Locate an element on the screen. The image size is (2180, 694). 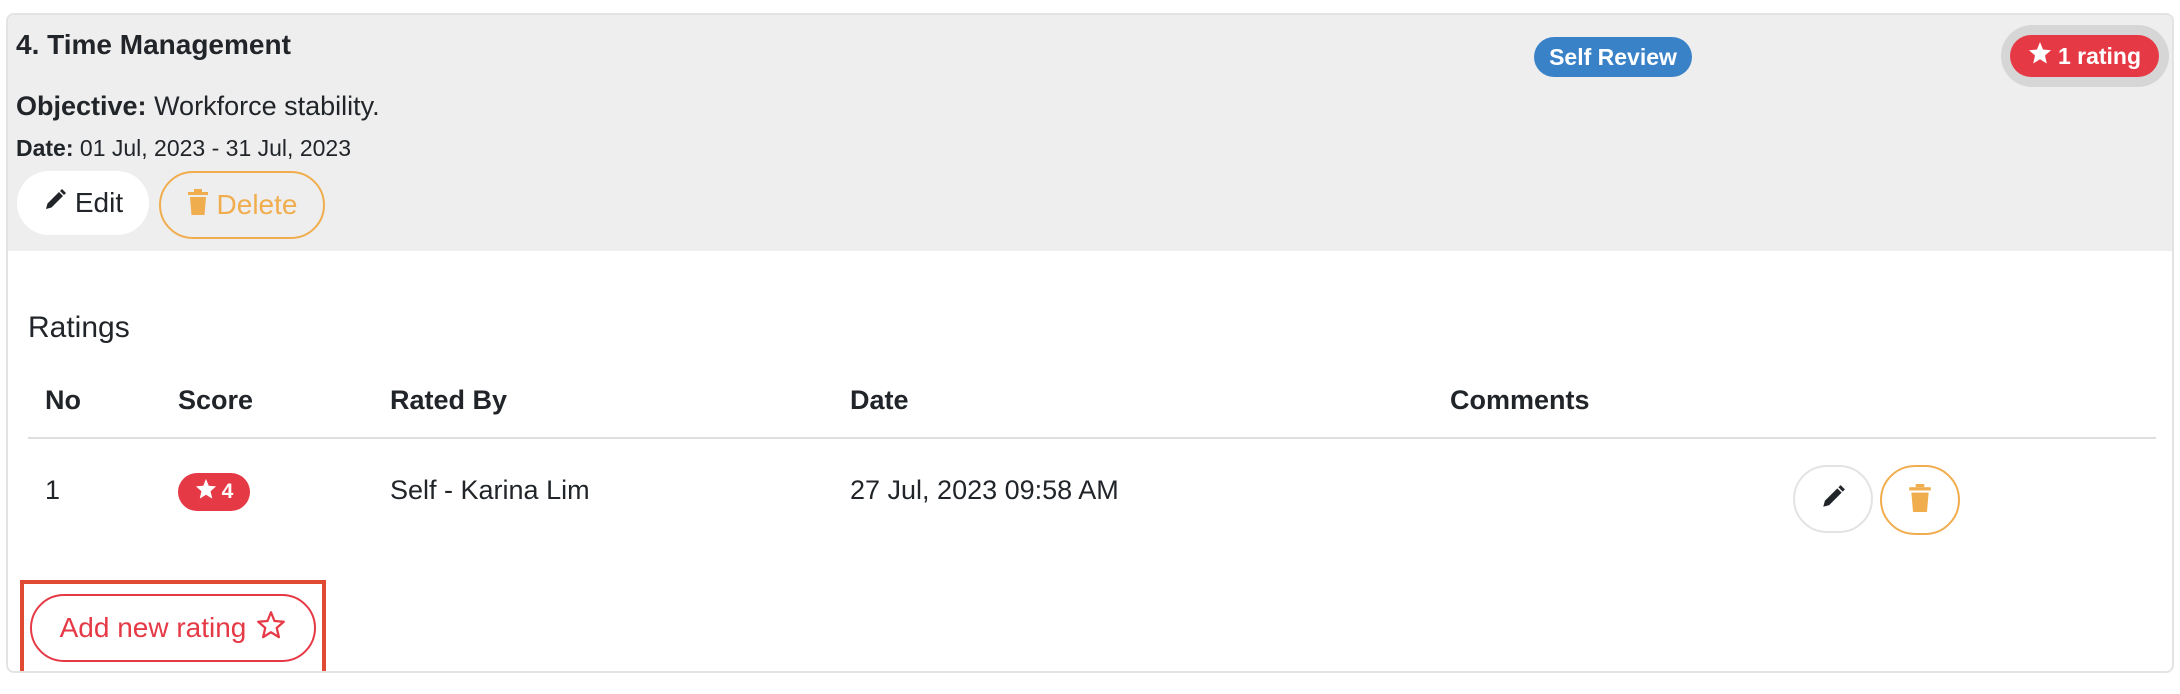
date-label: Date: is located at coordinates (45, 148).